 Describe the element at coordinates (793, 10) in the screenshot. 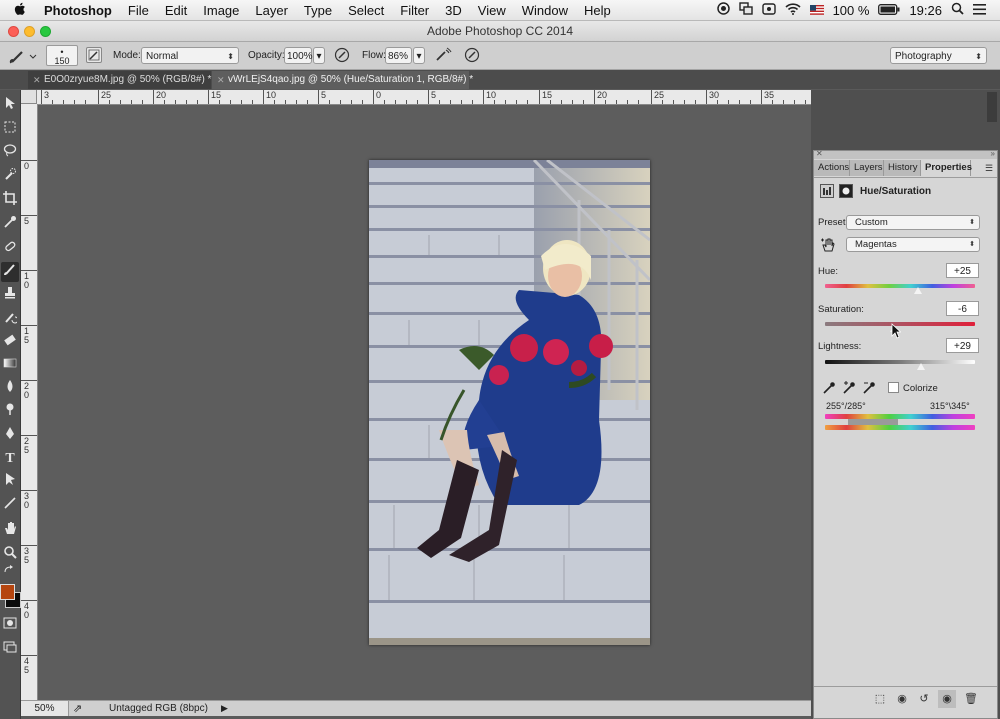

I see `wifi-icon` at that location.